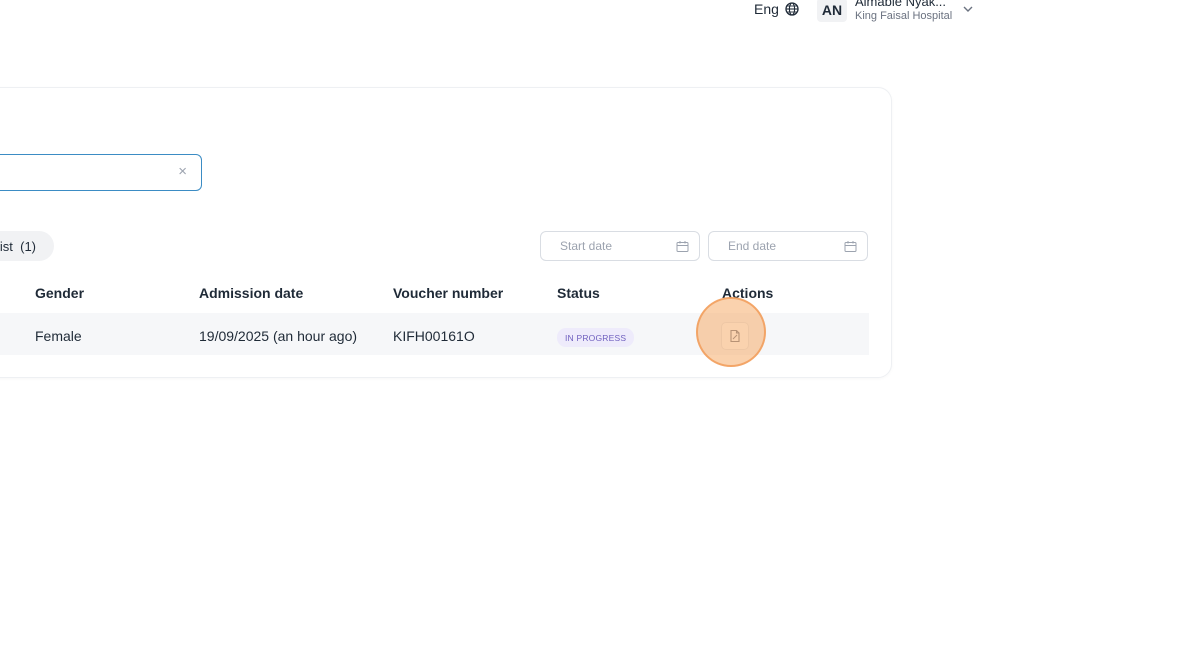 This screenshot has height=670, width=1200. I want to click on language-switcher: Eng, so click(776, 9).